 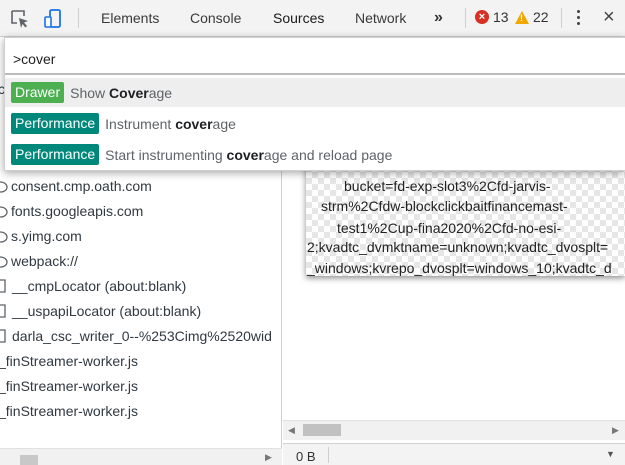 I want to click on file-size: 0 B, so click(x=306, y=456).